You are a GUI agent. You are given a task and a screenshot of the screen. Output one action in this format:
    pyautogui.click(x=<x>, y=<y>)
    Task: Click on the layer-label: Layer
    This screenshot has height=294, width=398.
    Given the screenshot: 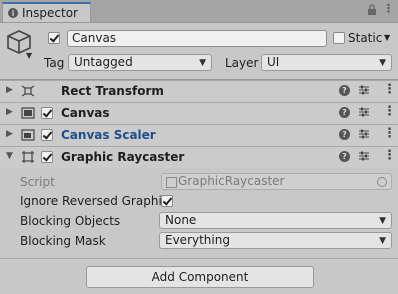 What is the action you would take?
    pyautogui.click(x=242, y=63)
    